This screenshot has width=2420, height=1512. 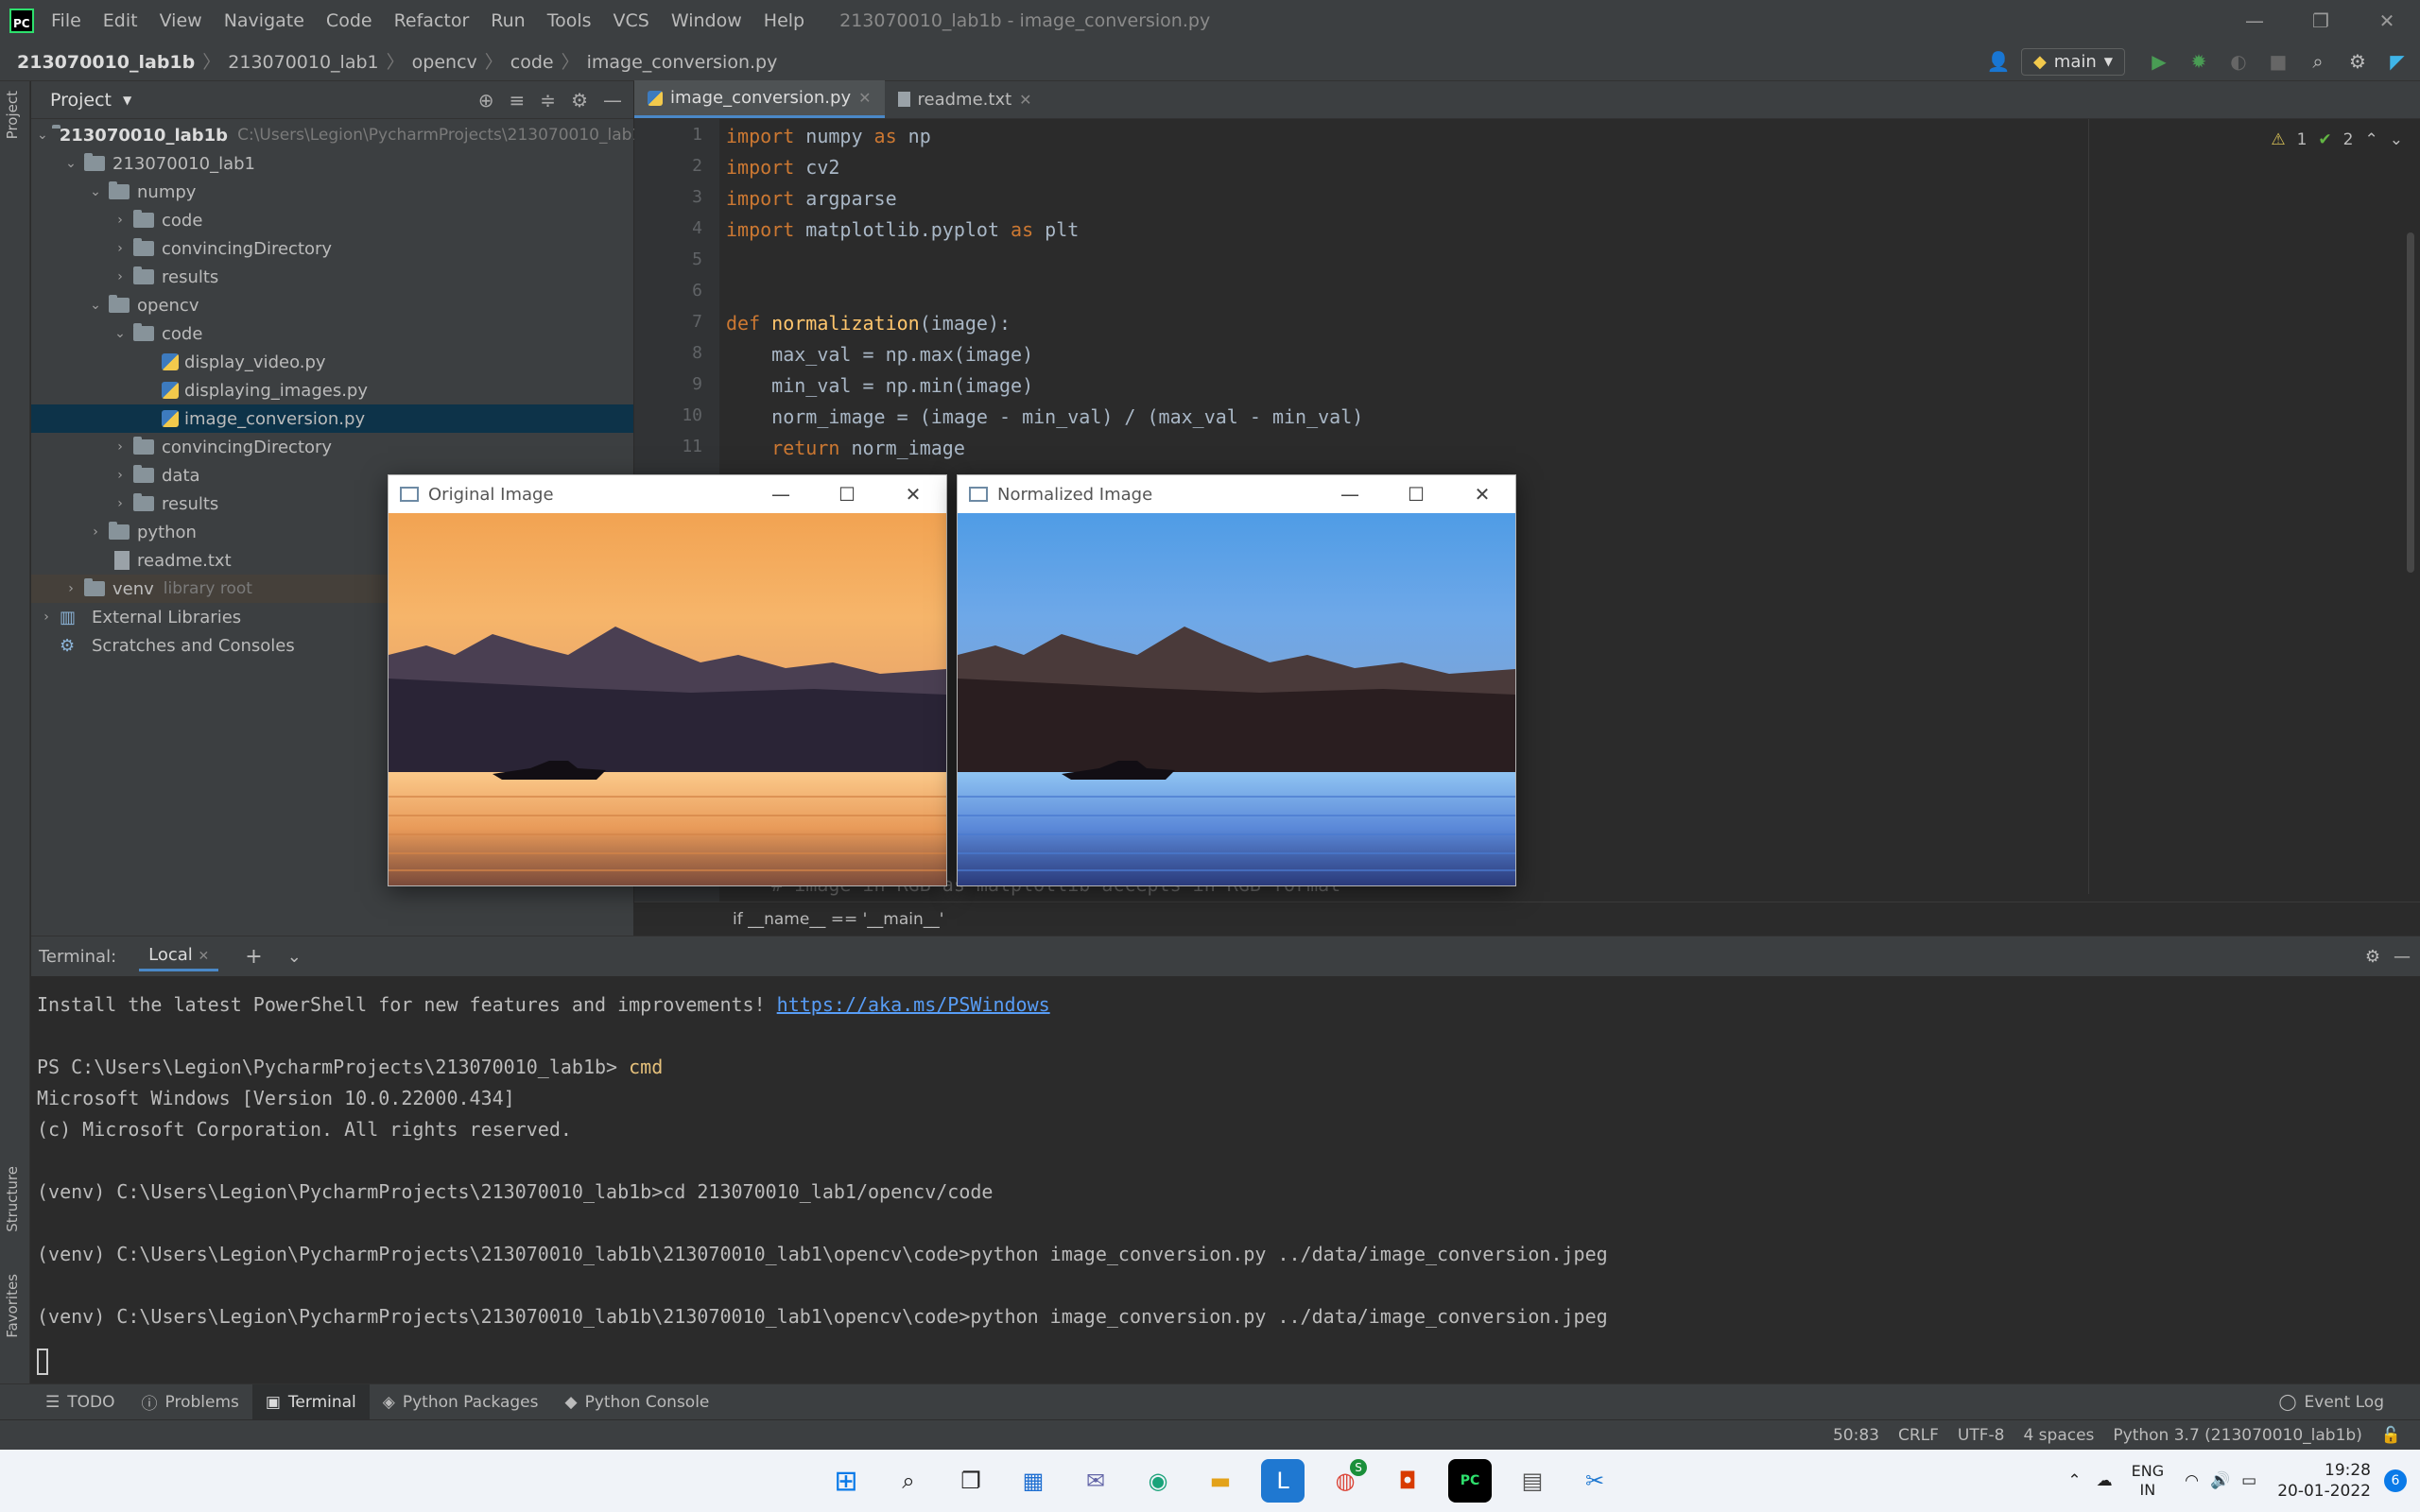 I want to click on notification-badge: 6, so click(x=2395, y=1480).